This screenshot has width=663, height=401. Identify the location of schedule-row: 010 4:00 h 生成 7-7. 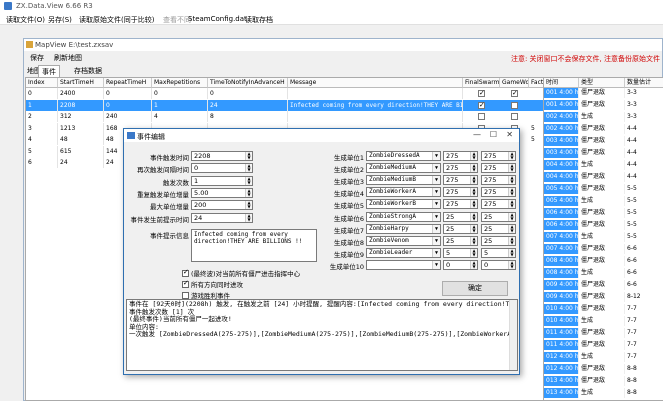
(603, 321).